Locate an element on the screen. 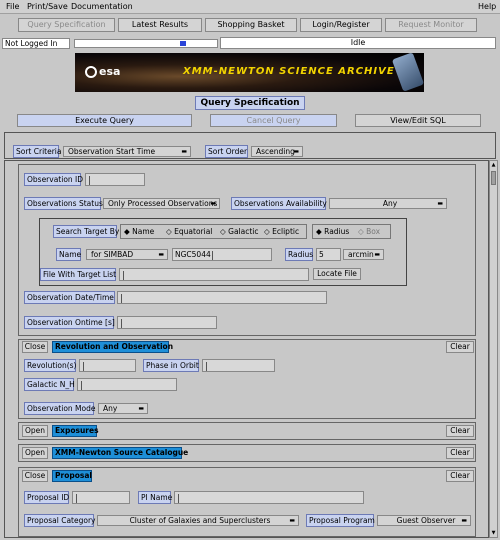 The image size is (500, 540). revolution-section-title: Revolution and Observation is located at coordinates (112, 347).